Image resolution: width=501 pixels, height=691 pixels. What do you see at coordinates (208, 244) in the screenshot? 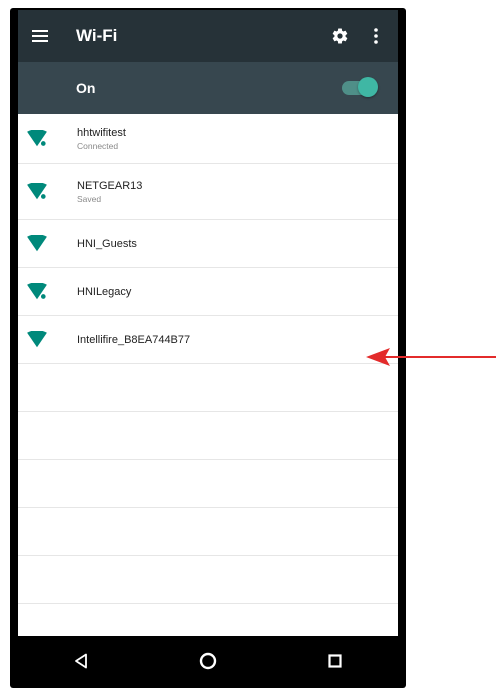
I see `network-row: HNI_Guests` at bounding box center [208, 244].